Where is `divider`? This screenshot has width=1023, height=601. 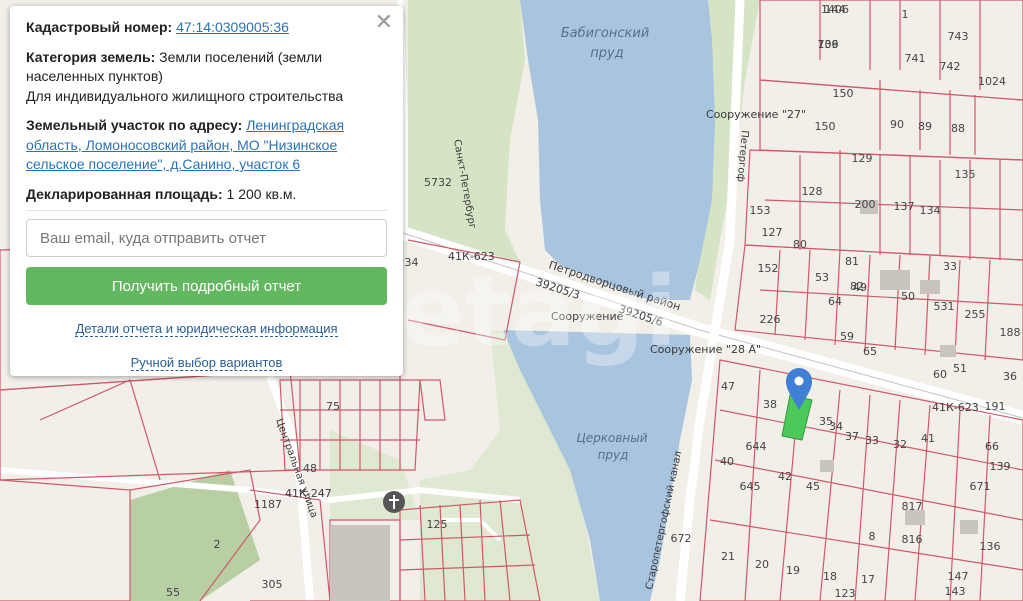 divider is located at coordinates (206, 210).